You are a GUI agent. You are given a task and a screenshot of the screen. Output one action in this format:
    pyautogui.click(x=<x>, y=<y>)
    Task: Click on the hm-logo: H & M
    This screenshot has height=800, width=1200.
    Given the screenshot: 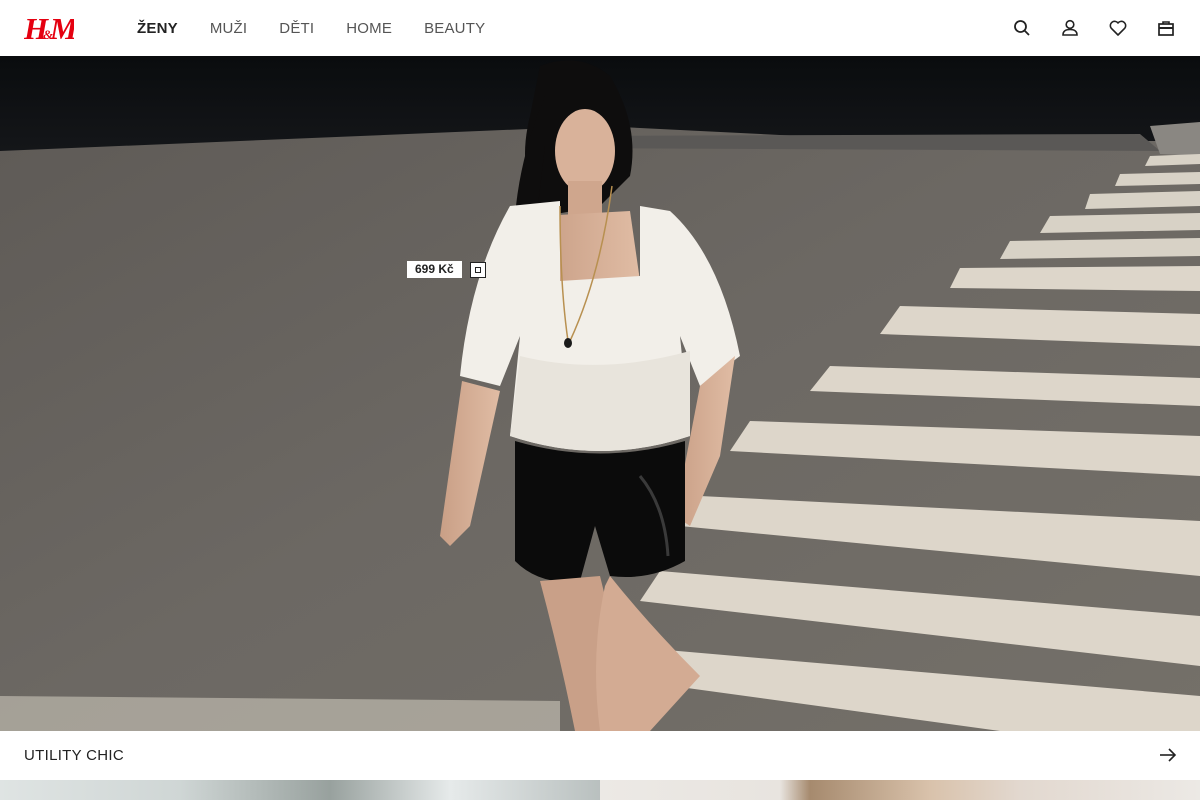 What is the action you would take?
    pyautogui.click(x=49, y=28)
    